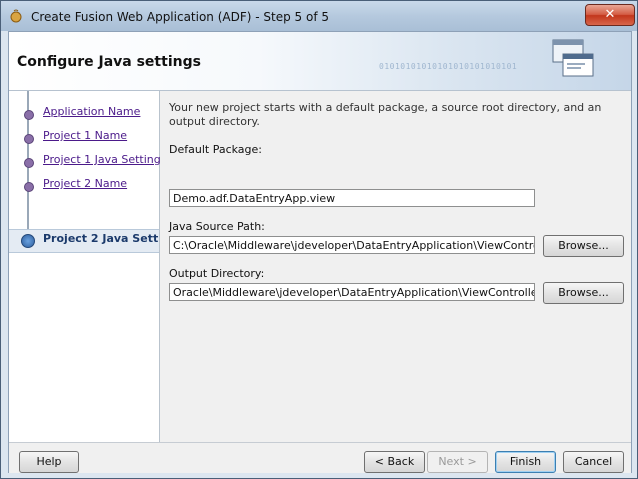  I want to click on step-project-2-name: Project 2 Name, so click(84, 186).